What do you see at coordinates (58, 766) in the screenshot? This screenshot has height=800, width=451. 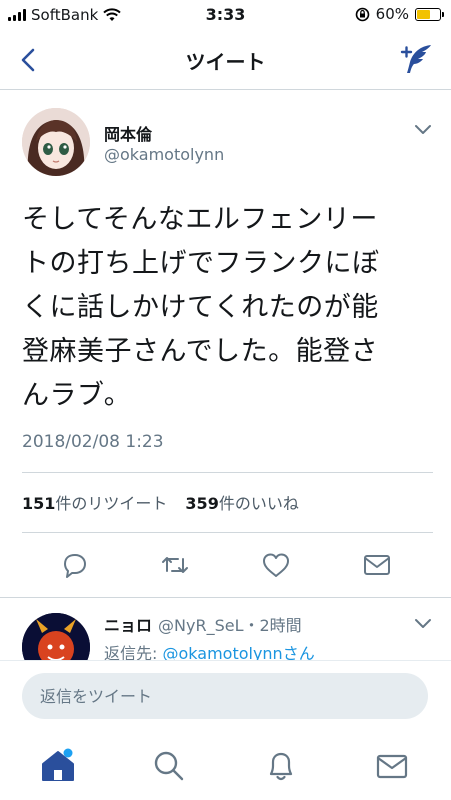 I see `home-icon` at bounding box center [58, 766].